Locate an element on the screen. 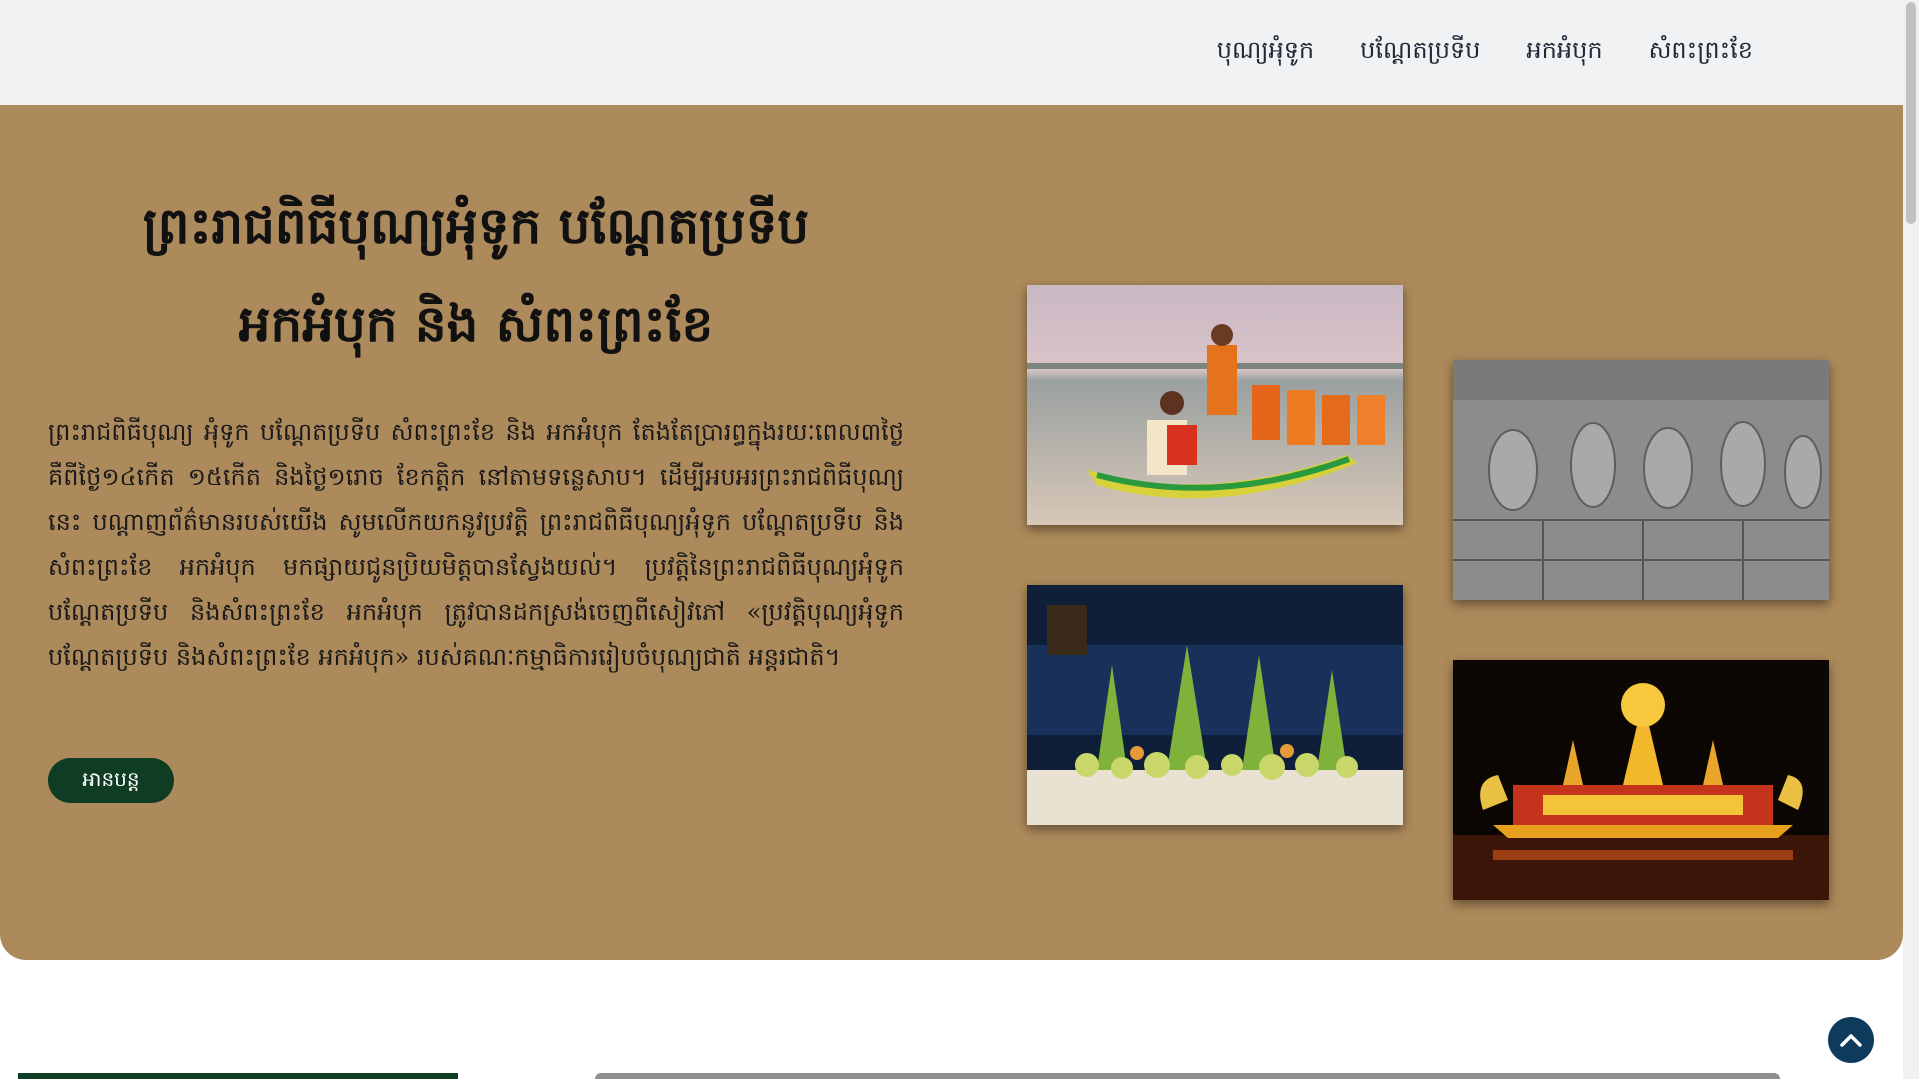 Image resolution: width=1919 pixels, height=1079 pixels. nav-item-moon-salute: សំពះព្រះខែ is located at coordinates (1701, 52).